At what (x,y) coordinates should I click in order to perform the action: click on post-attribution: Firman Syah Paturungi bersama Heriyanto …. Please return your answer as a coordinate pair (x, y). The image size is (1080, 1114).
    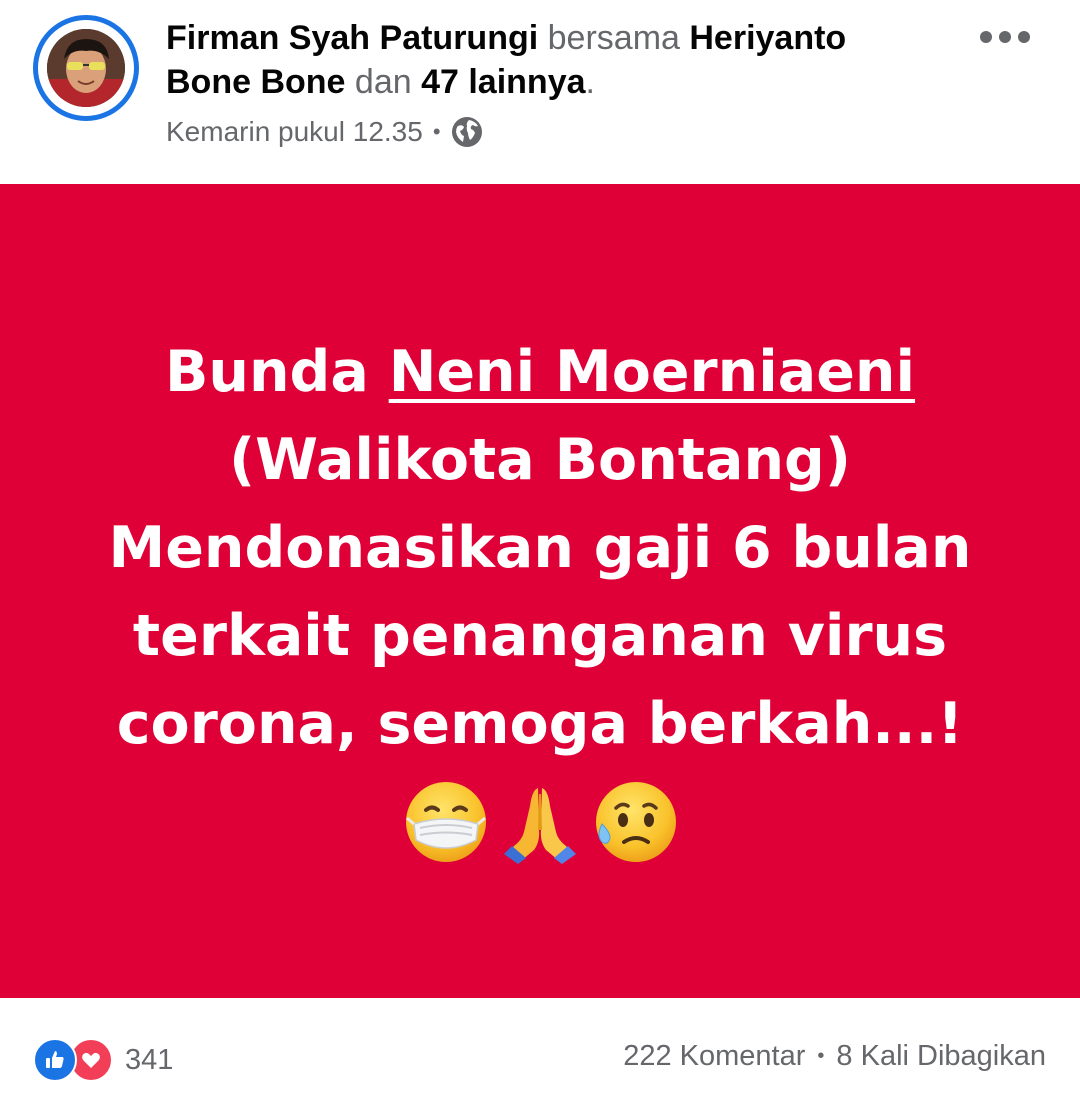
    Looking at the image, I should click on (546, 60).